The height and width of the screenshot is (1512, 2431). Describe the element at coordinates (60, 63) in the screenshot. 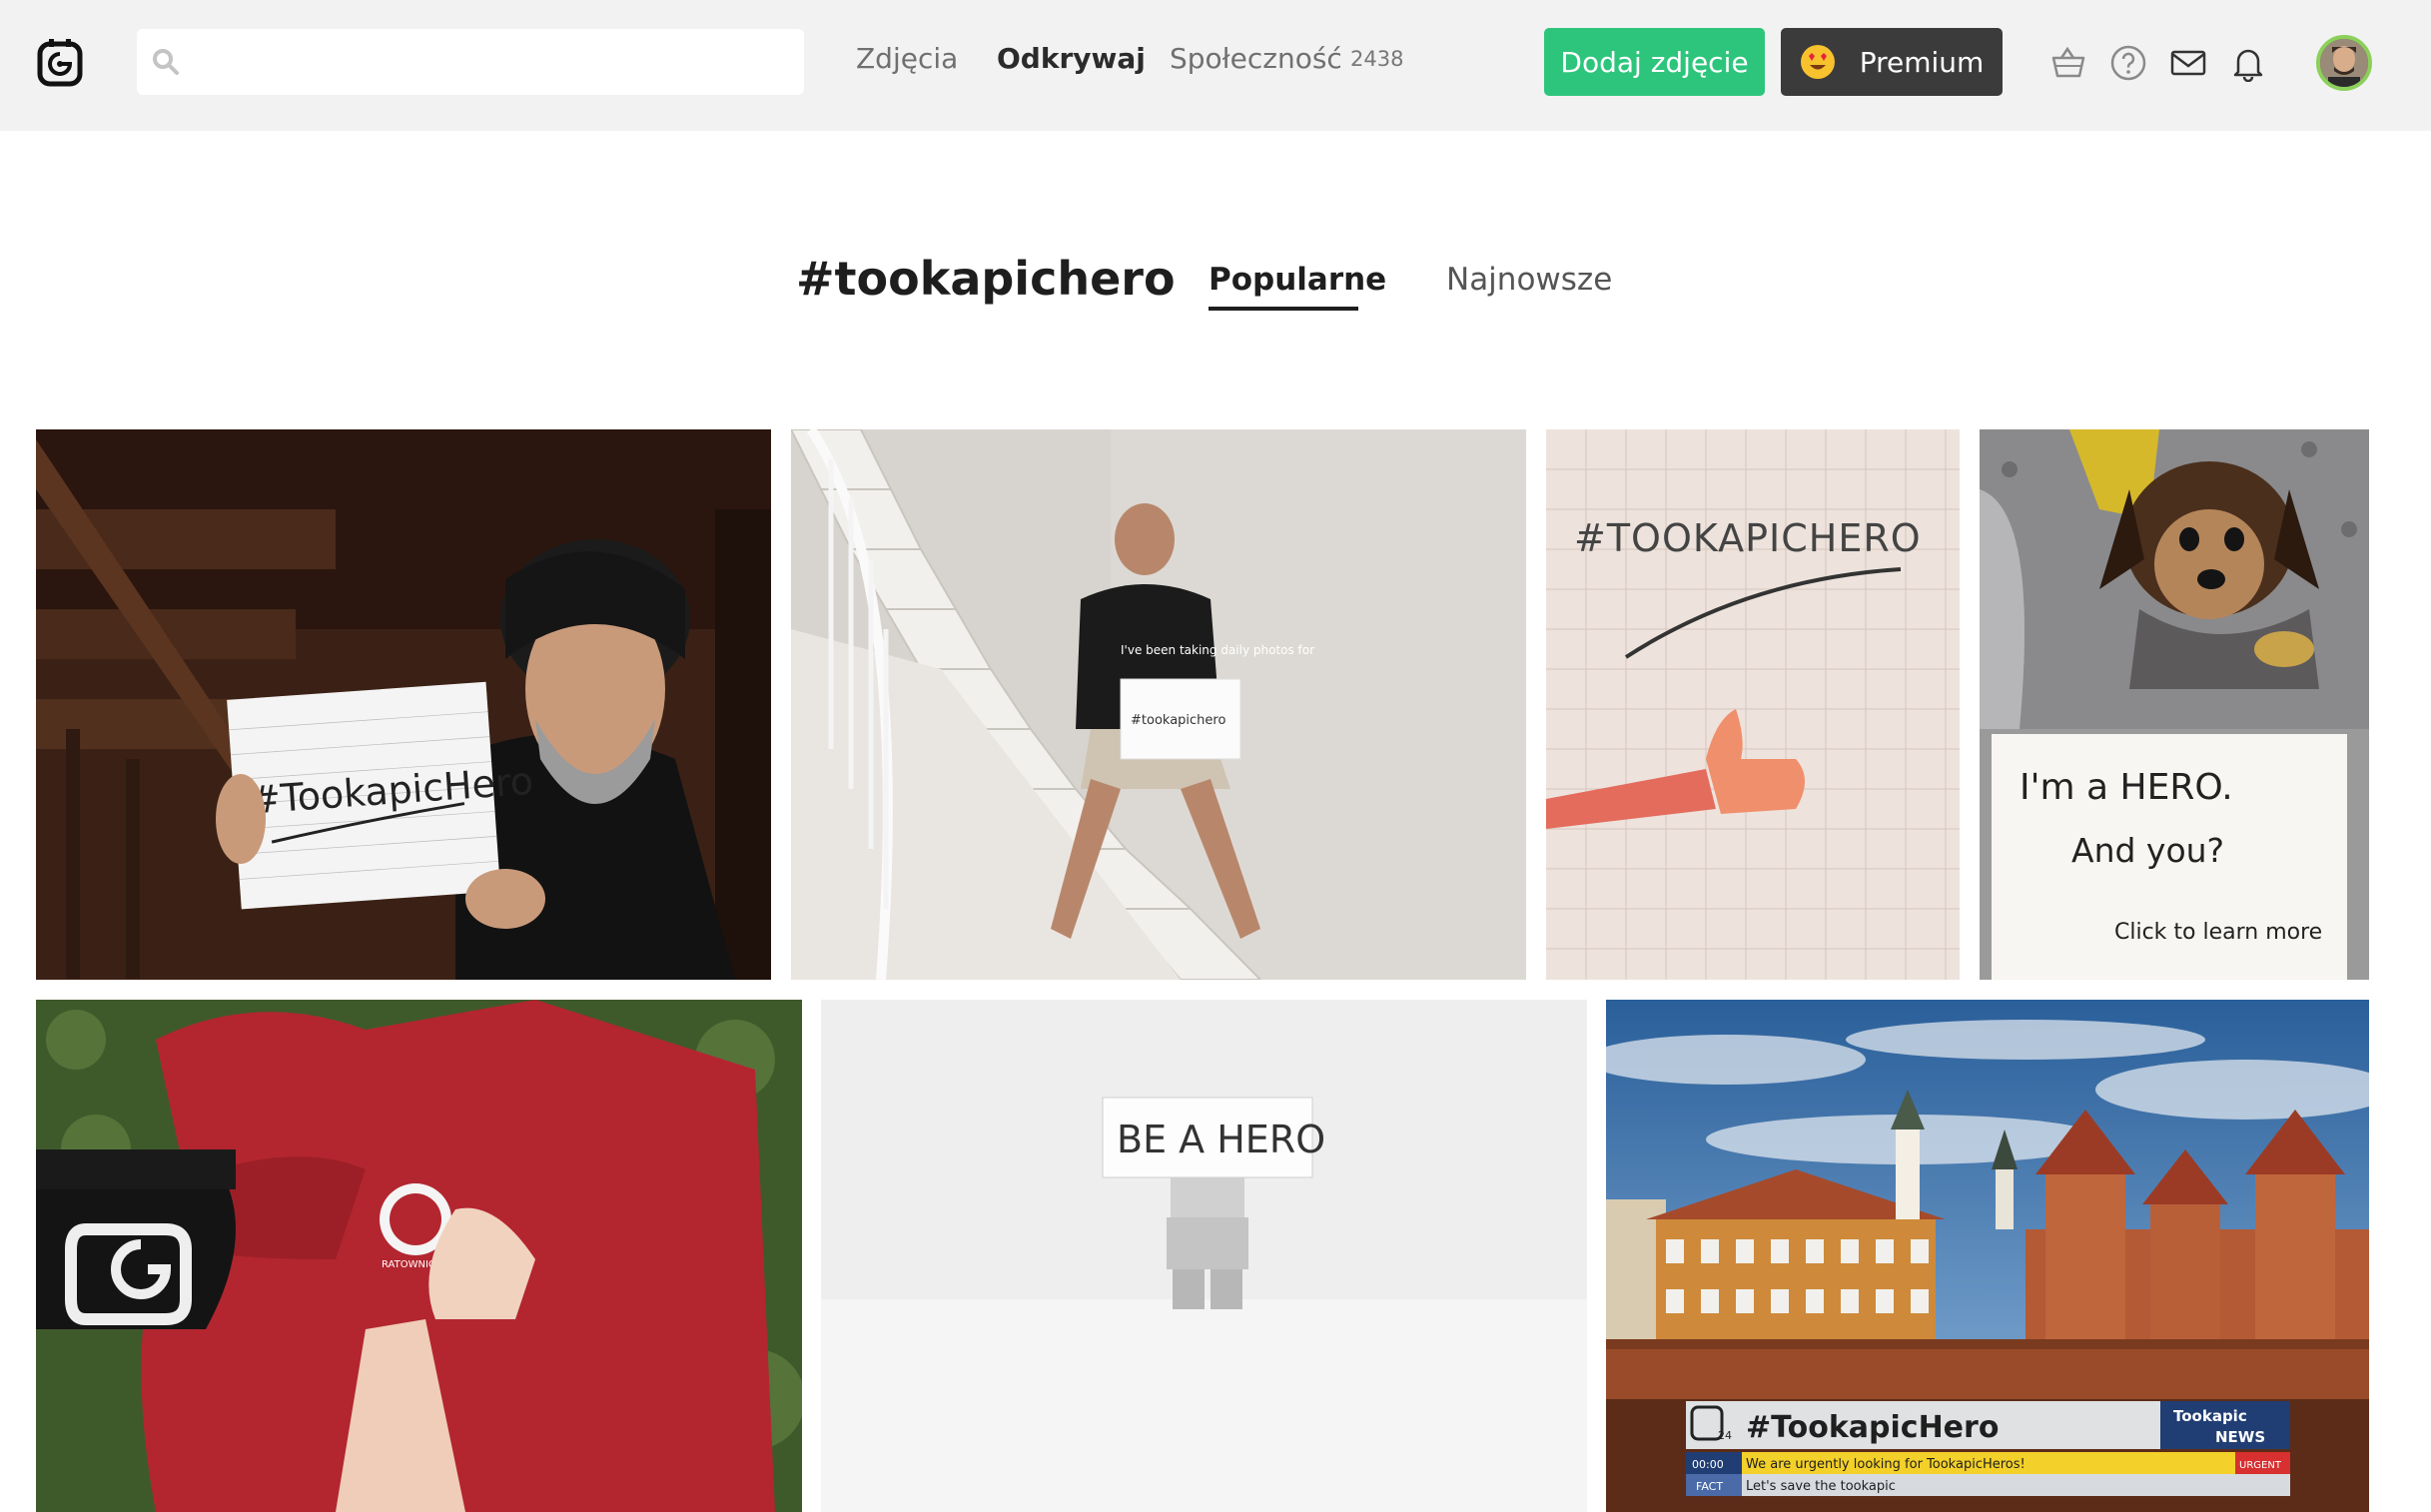

I see `tookapic-logo-icon` at that location.